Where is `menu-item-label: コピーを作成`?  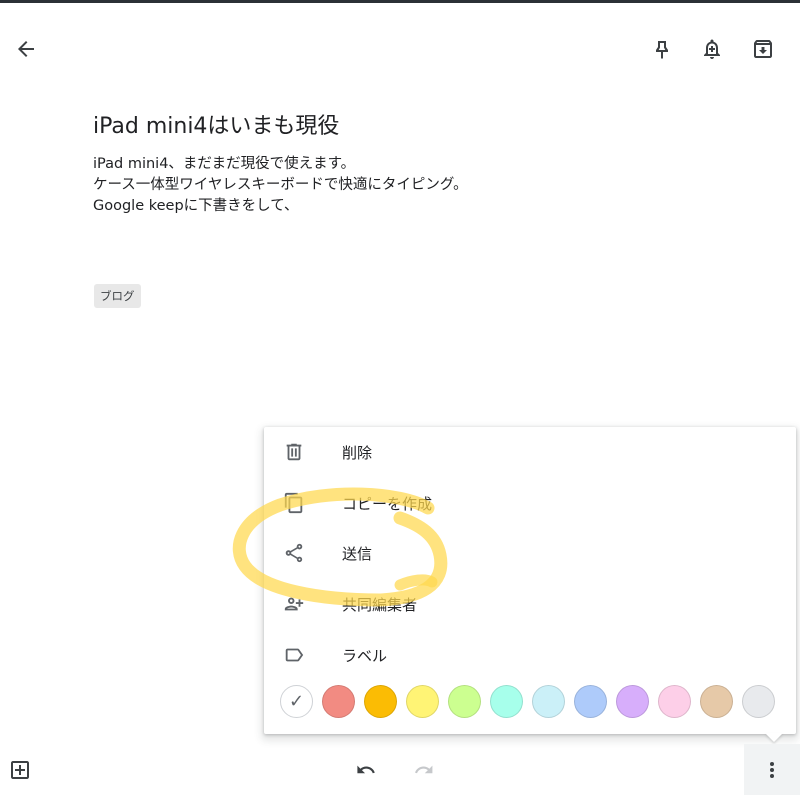
menu-item-label: コピーを作成 is located at coordinates (387, 503).